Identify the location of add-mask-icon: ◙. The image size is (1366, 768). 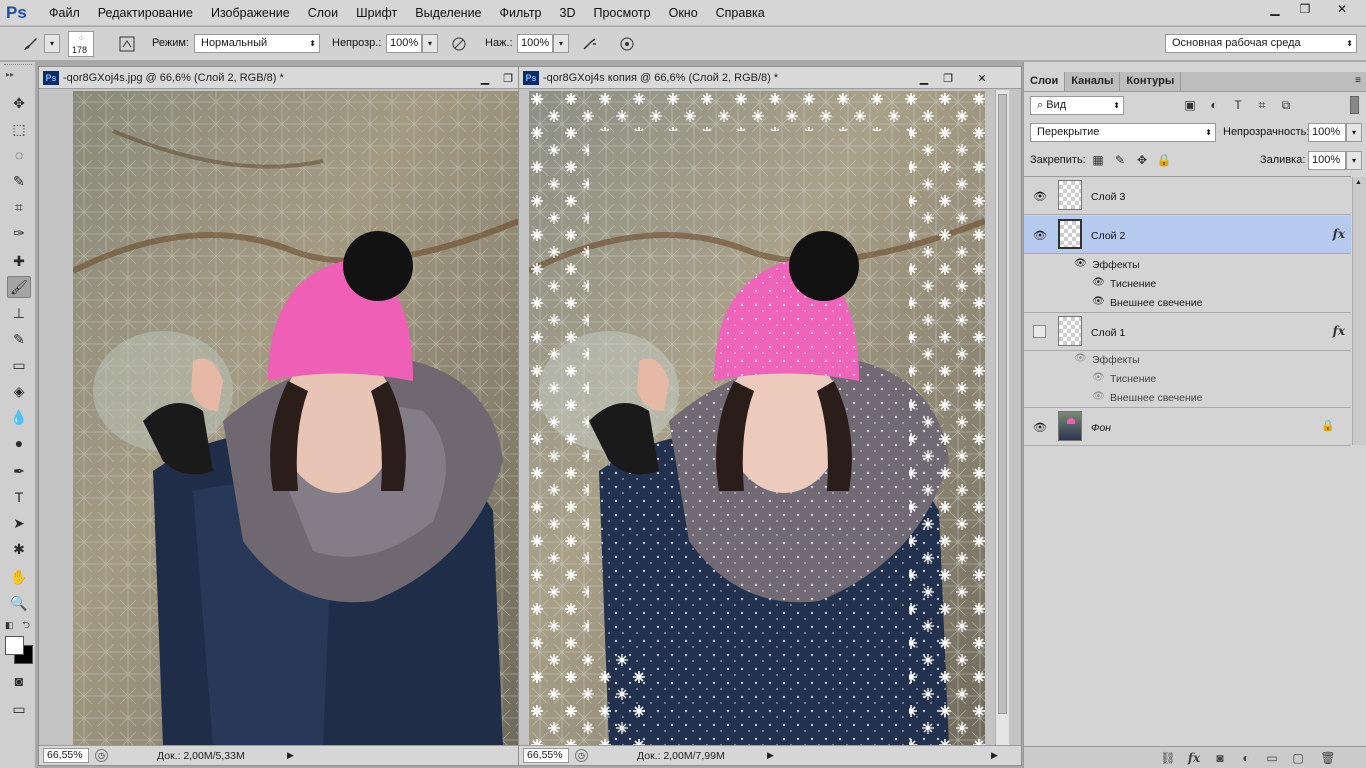
(1220, 758).